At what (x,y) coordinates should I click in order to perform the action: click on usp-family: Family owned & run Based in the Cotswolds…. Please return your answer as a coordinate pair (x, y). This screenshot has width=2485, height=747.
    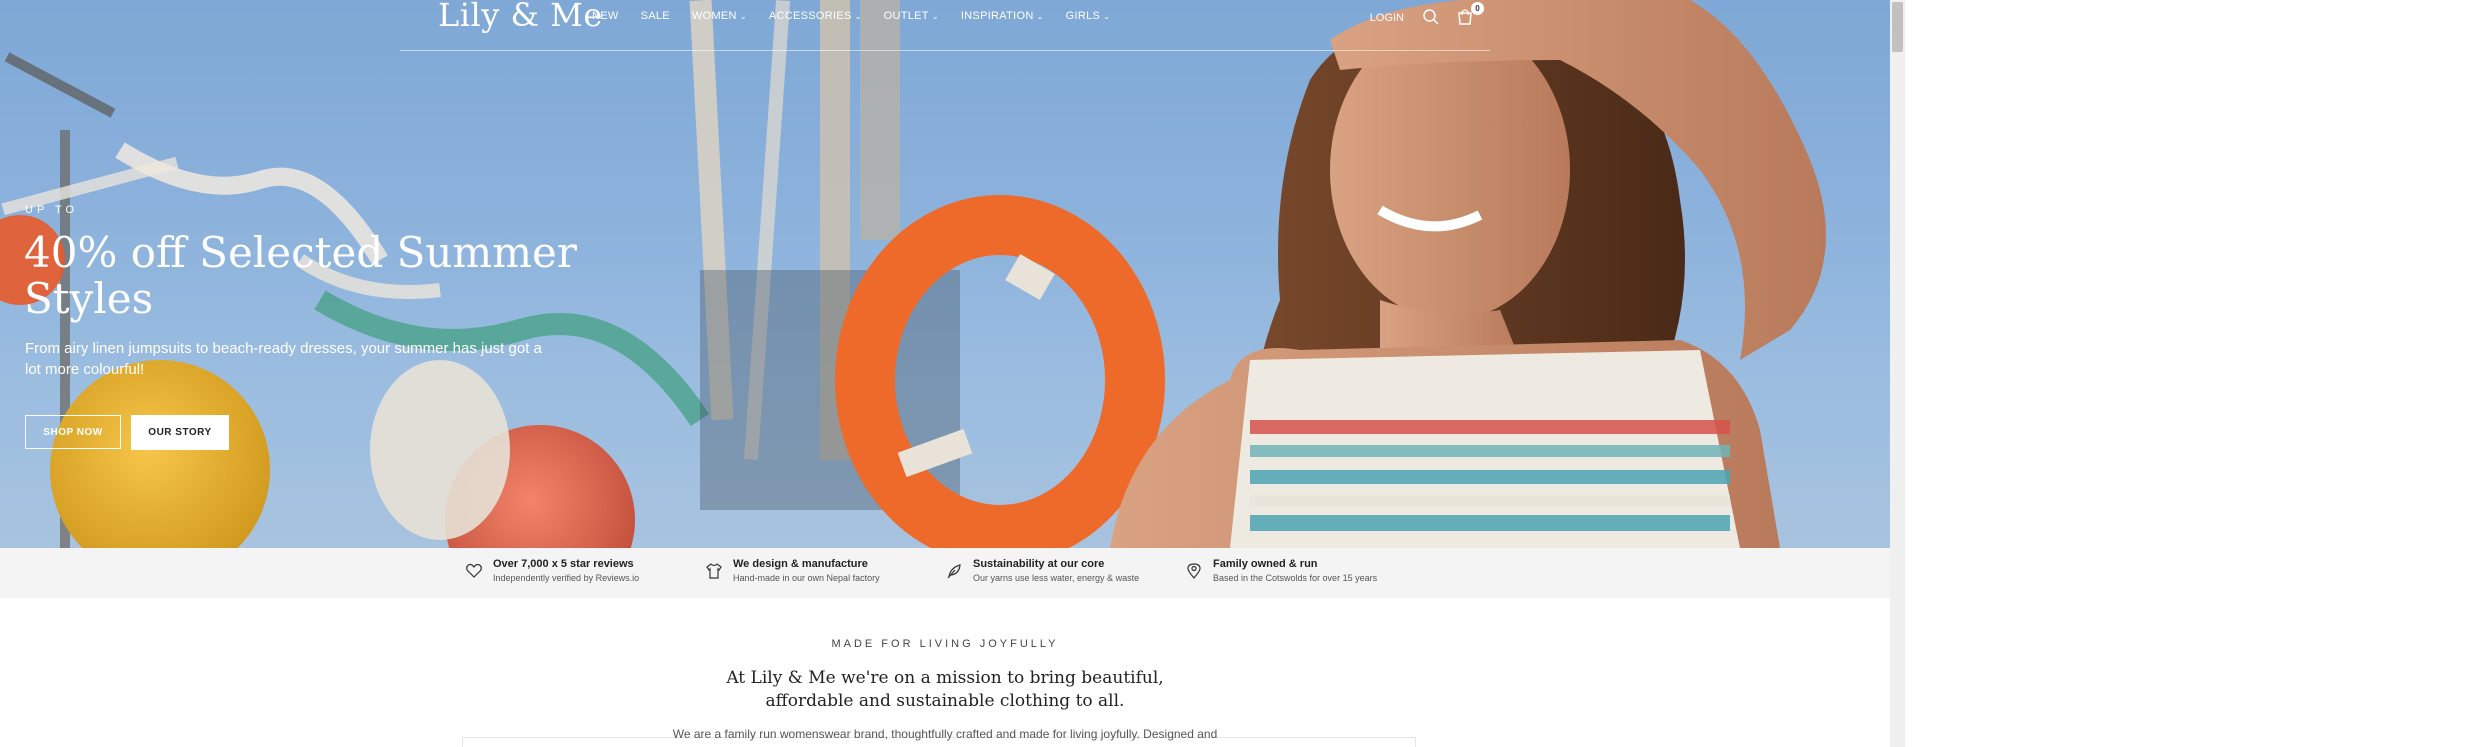
    Looking at the image, I should click on (1281, 570).